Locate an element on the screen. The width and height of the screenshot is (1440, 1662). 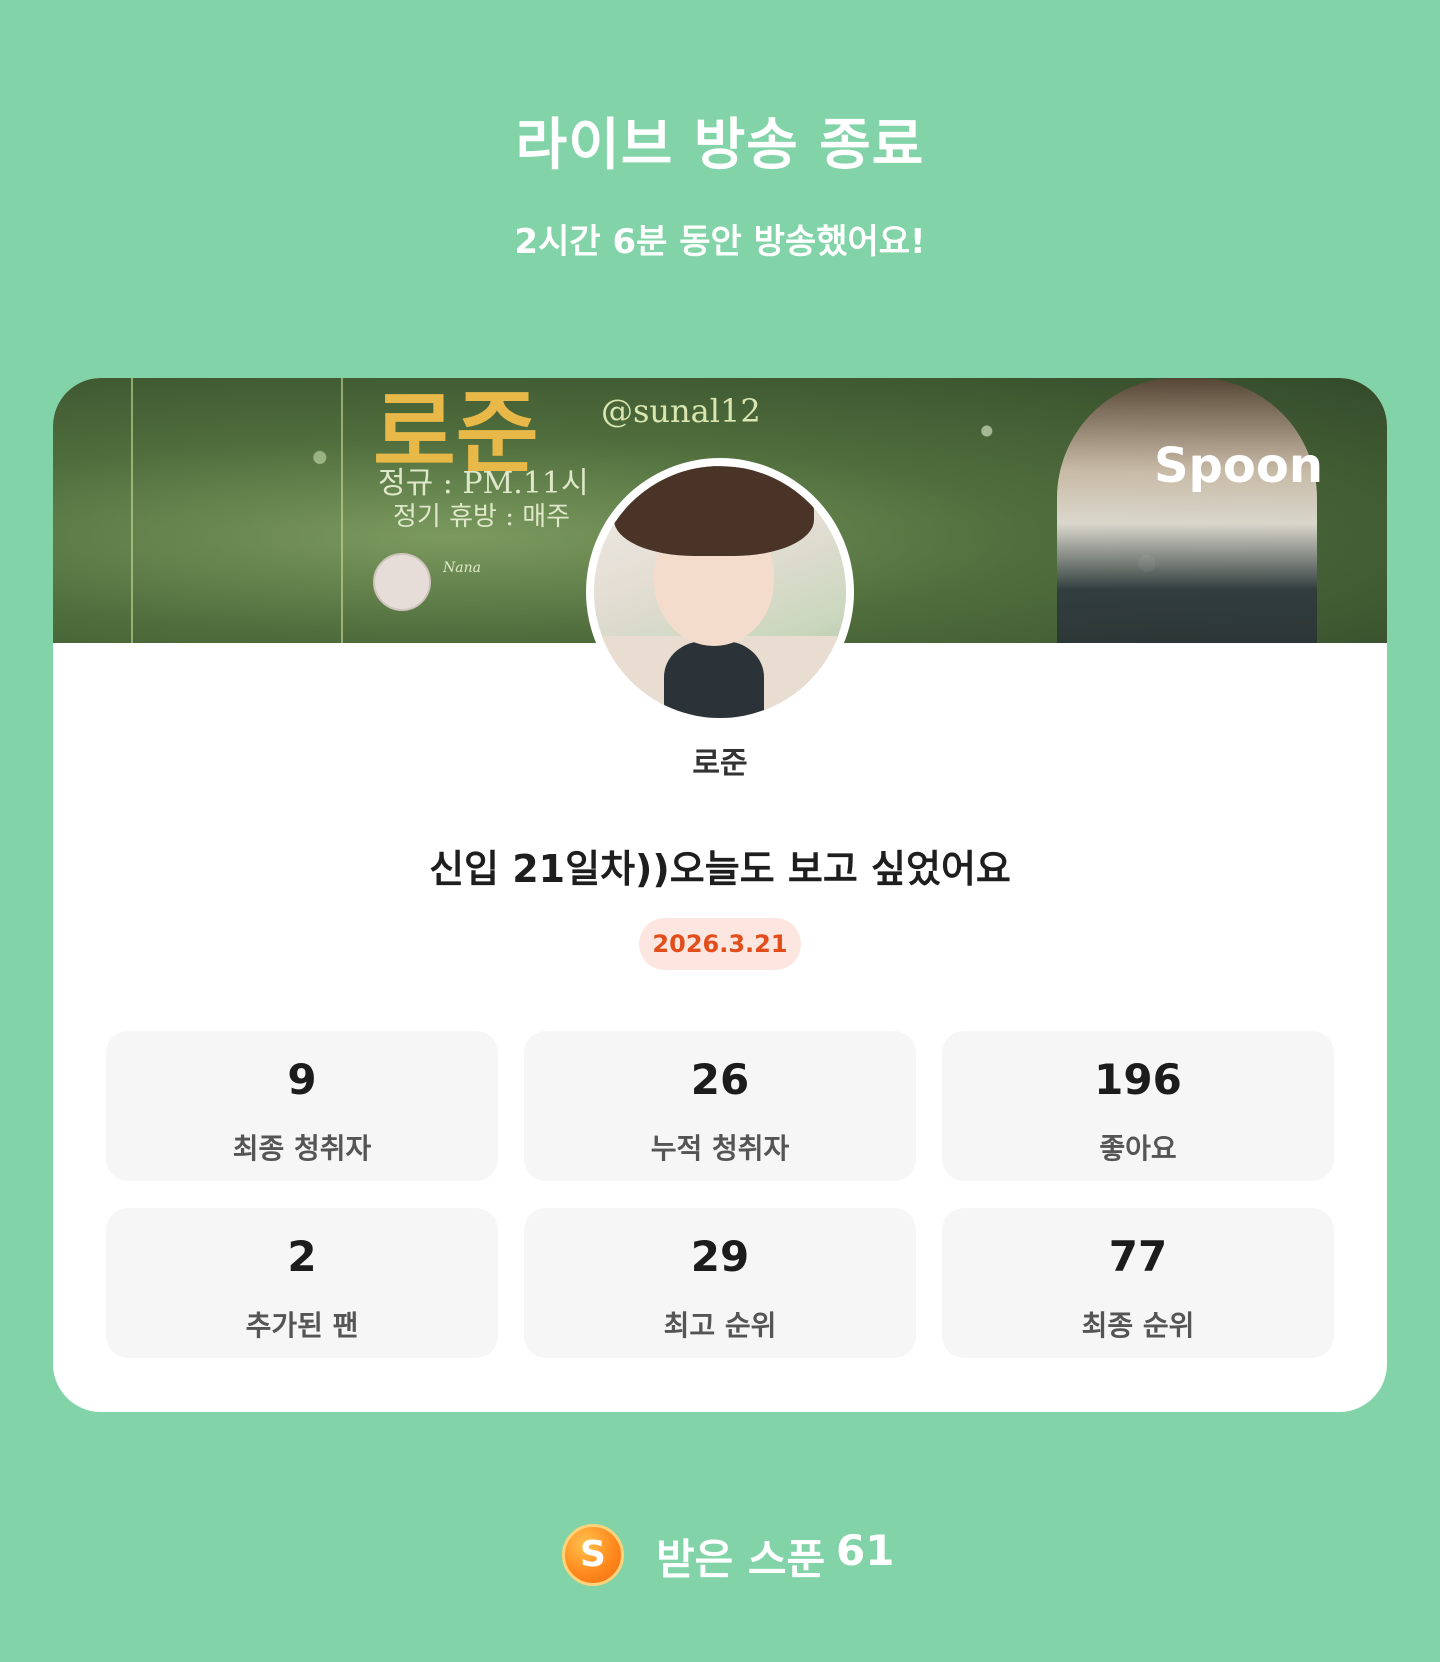
stat-best-rank: 29 최고 순위 is located at coordinates (720, 1283).